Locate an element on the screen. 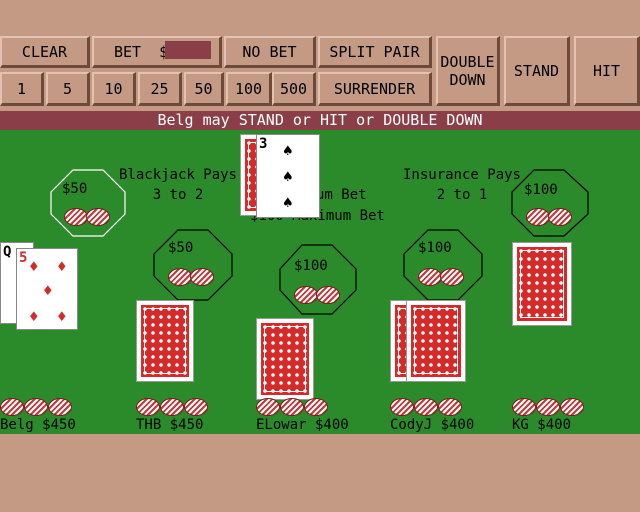  chips-in-spot-codyj is located at coordinates (442, 277).